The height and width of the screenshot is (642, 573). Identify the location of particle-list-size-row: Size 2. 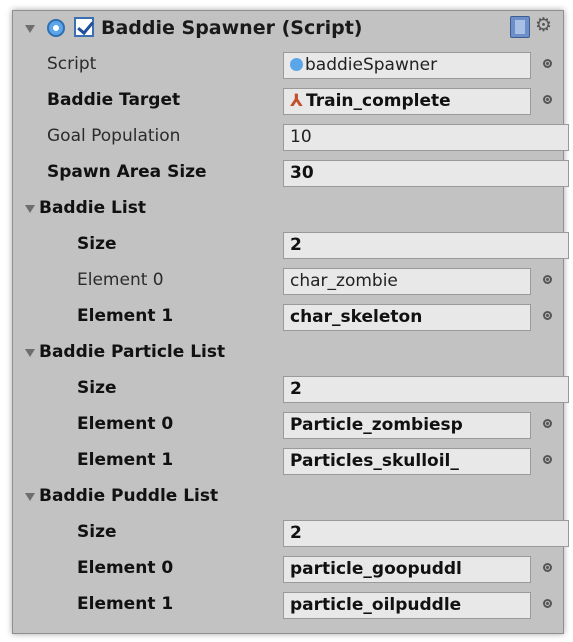
(291, 389).